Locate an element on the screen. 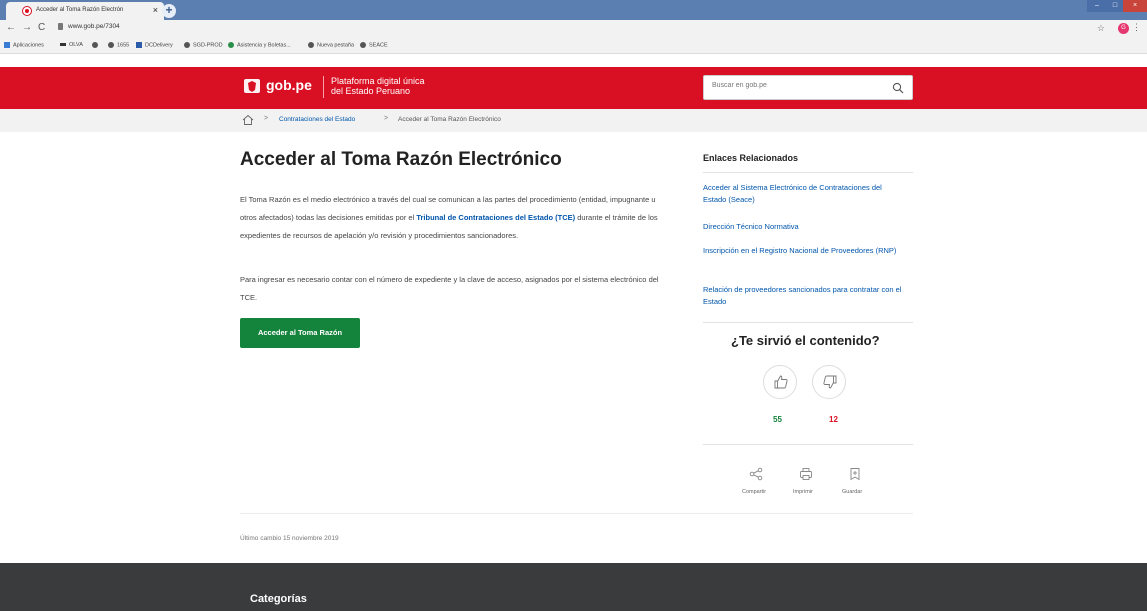 Image resolution: width=1147 pixels, height=611 pixels. forward-icon: → is located at coordinates (27, 27).